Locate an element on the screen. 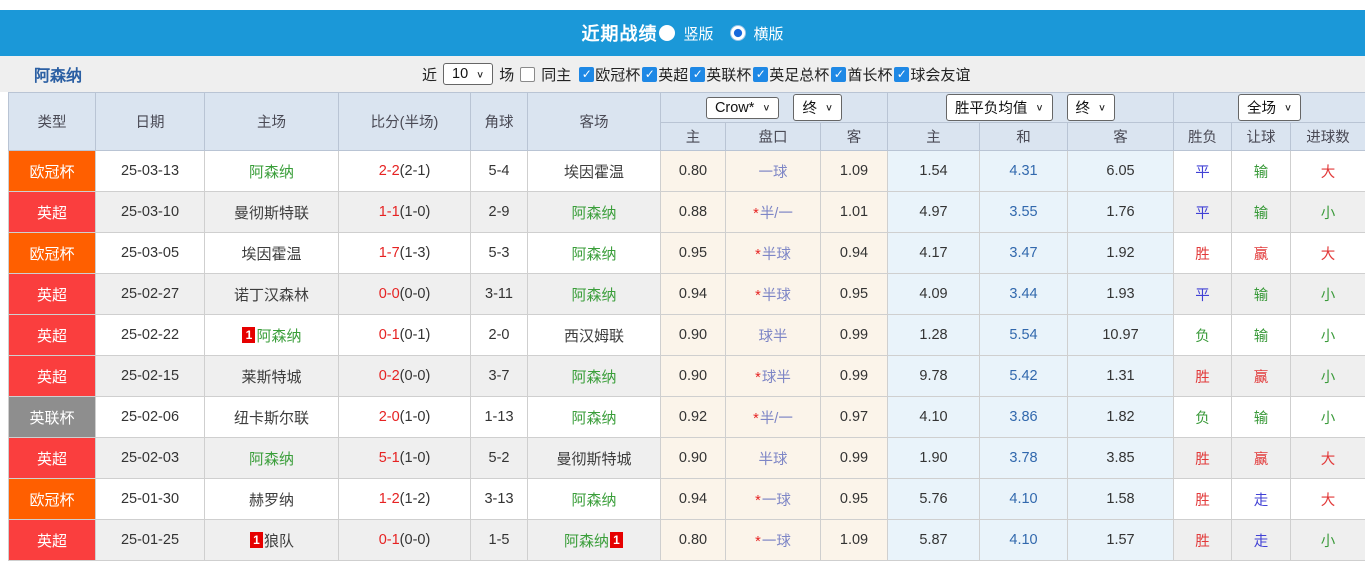  team-name-link: 诺丁汉森林 is located at coordinates (271, 295).